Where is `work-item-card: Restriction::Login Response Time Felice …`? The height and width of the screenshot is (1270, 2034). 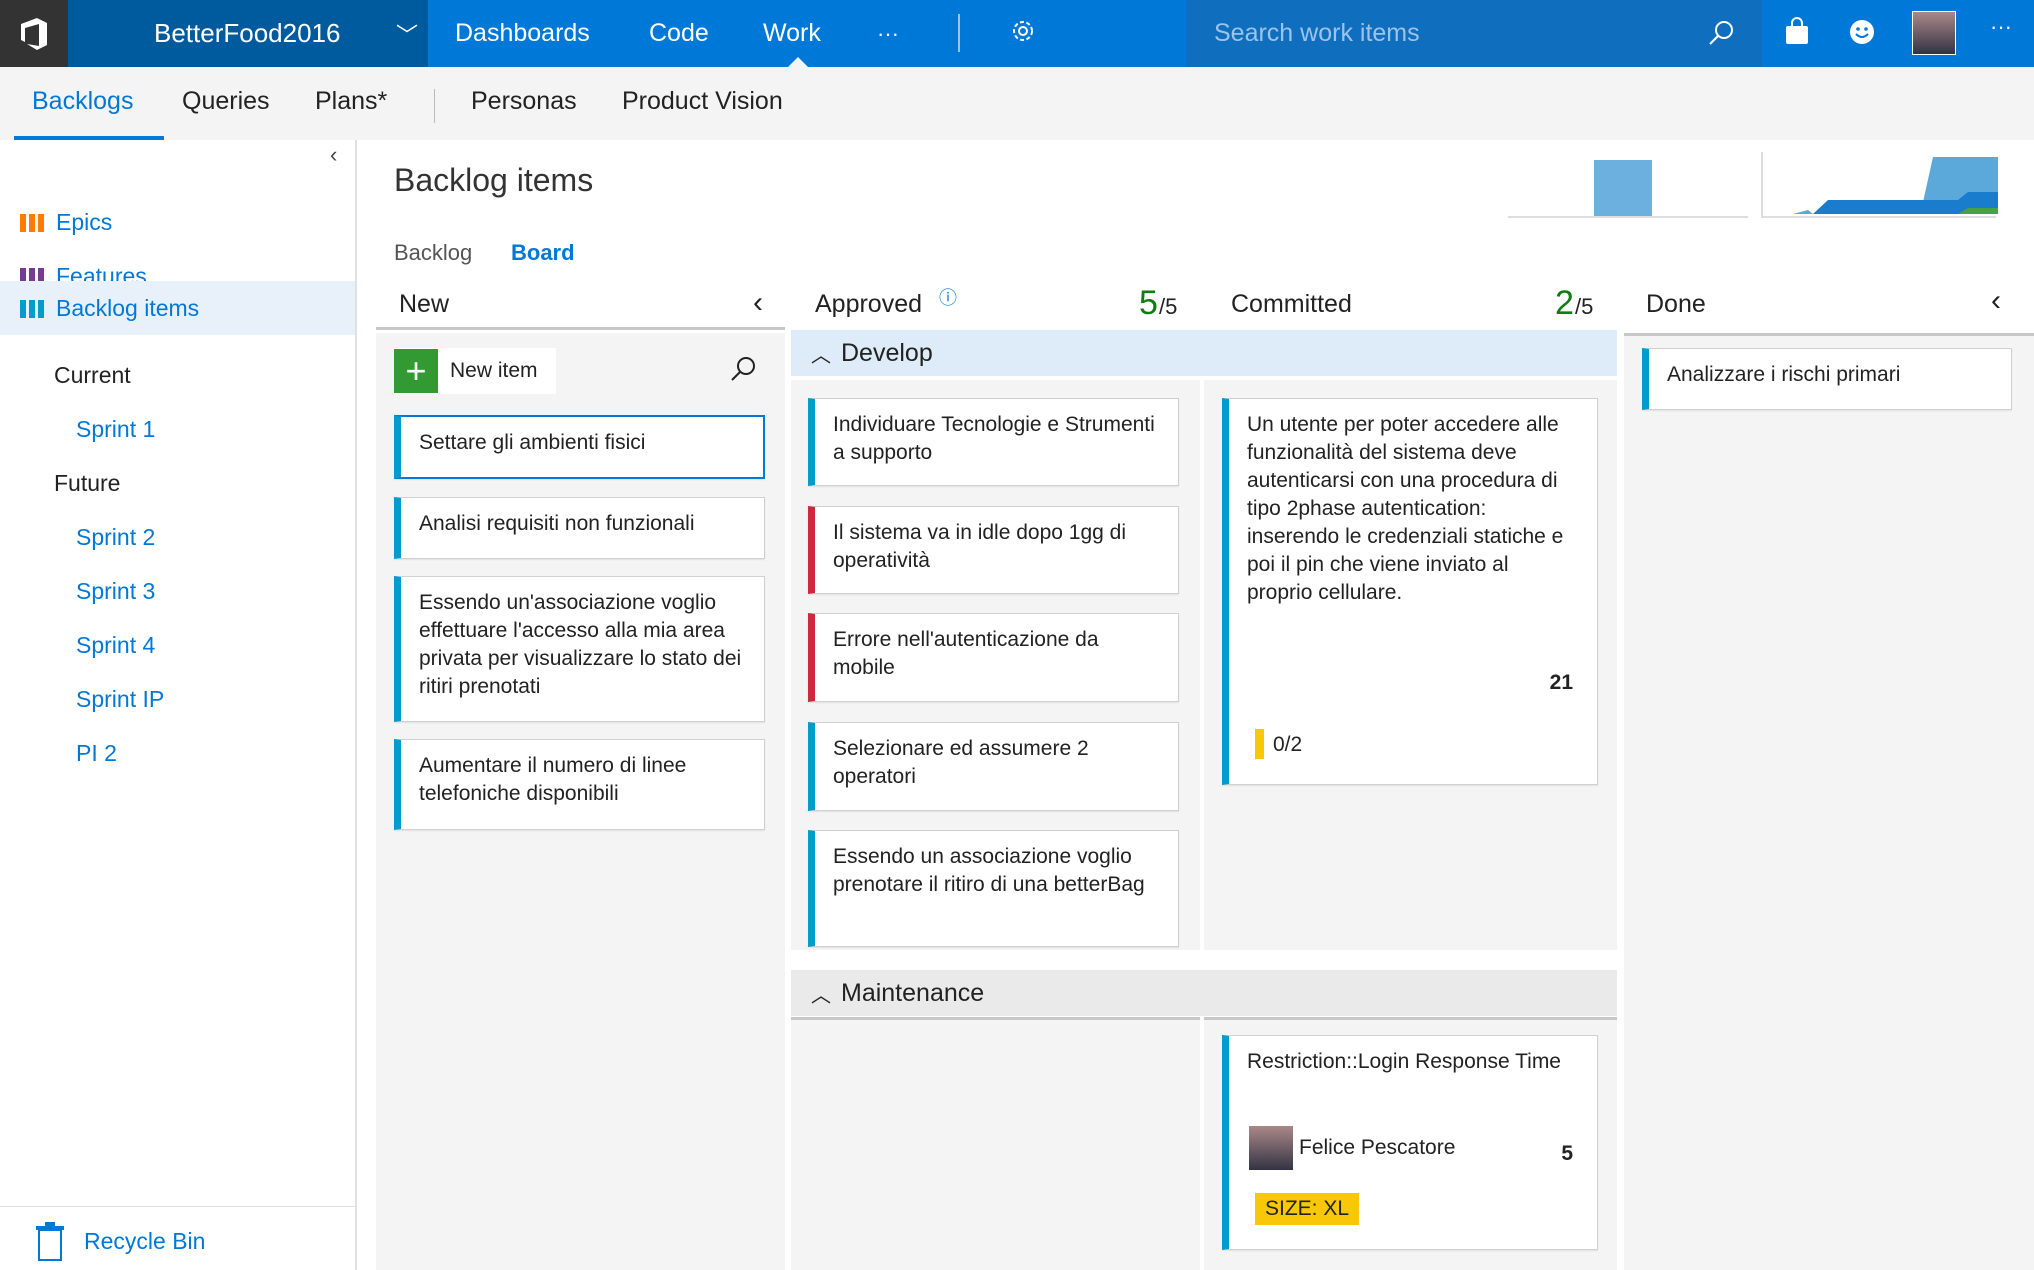 work-item-card: Restriction::Login Response Time Felice … is located at coordinates (1410, 1142).